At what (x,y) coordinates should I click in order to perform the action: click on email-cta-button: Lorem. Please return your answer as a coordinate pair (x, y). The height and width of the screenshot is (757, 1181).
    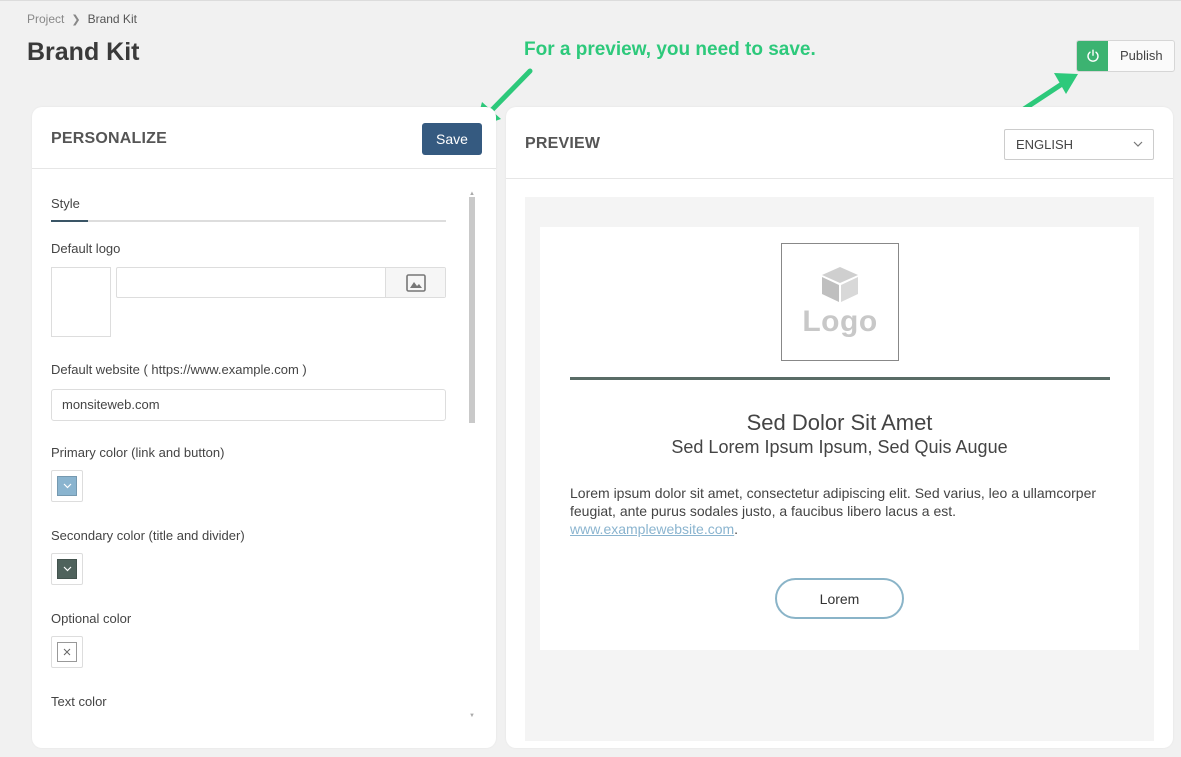
    Looking at the image, I should click on (839, 598).